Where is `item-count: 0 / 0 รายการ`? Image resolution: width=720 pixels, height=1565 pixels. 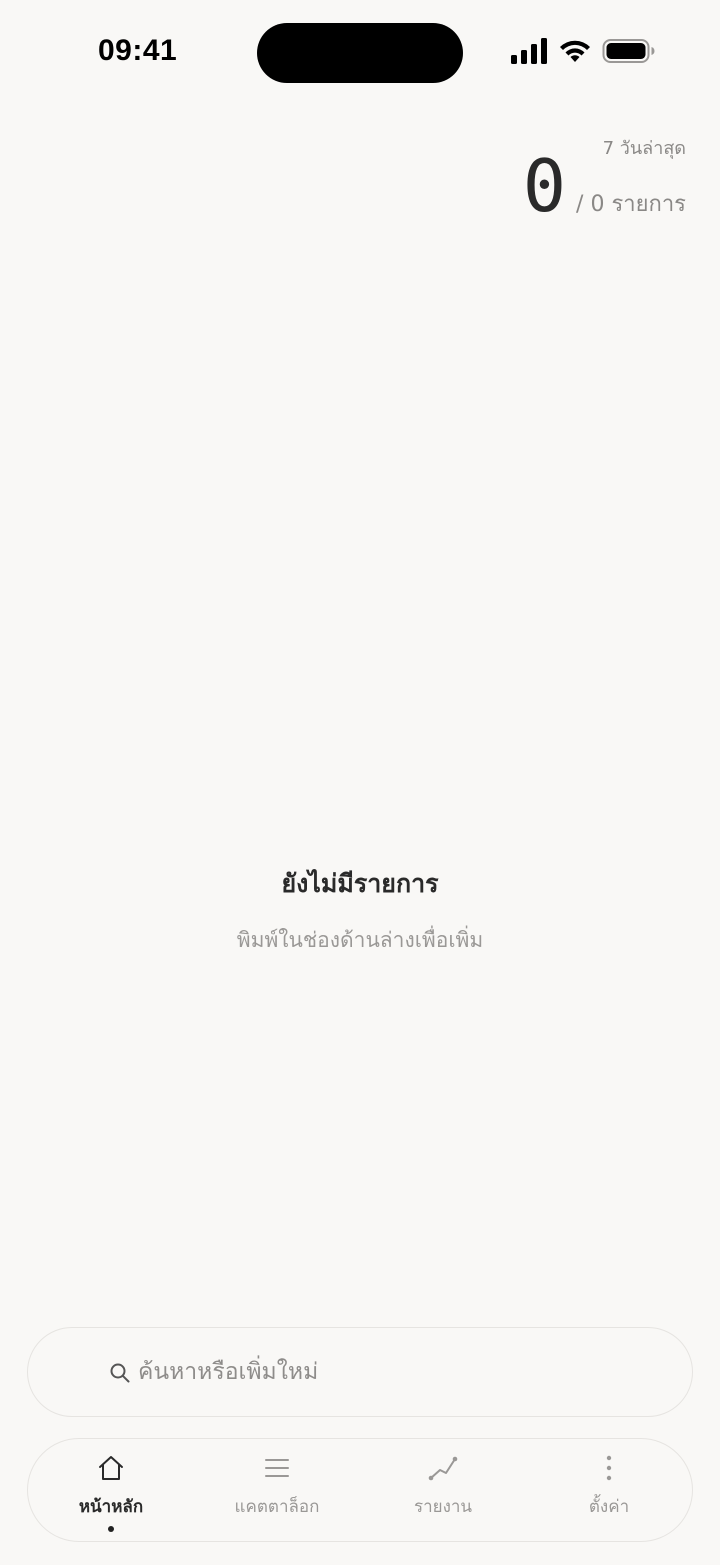 item-count: 0 / 0 รายการ is located at coordinates (604, 186).